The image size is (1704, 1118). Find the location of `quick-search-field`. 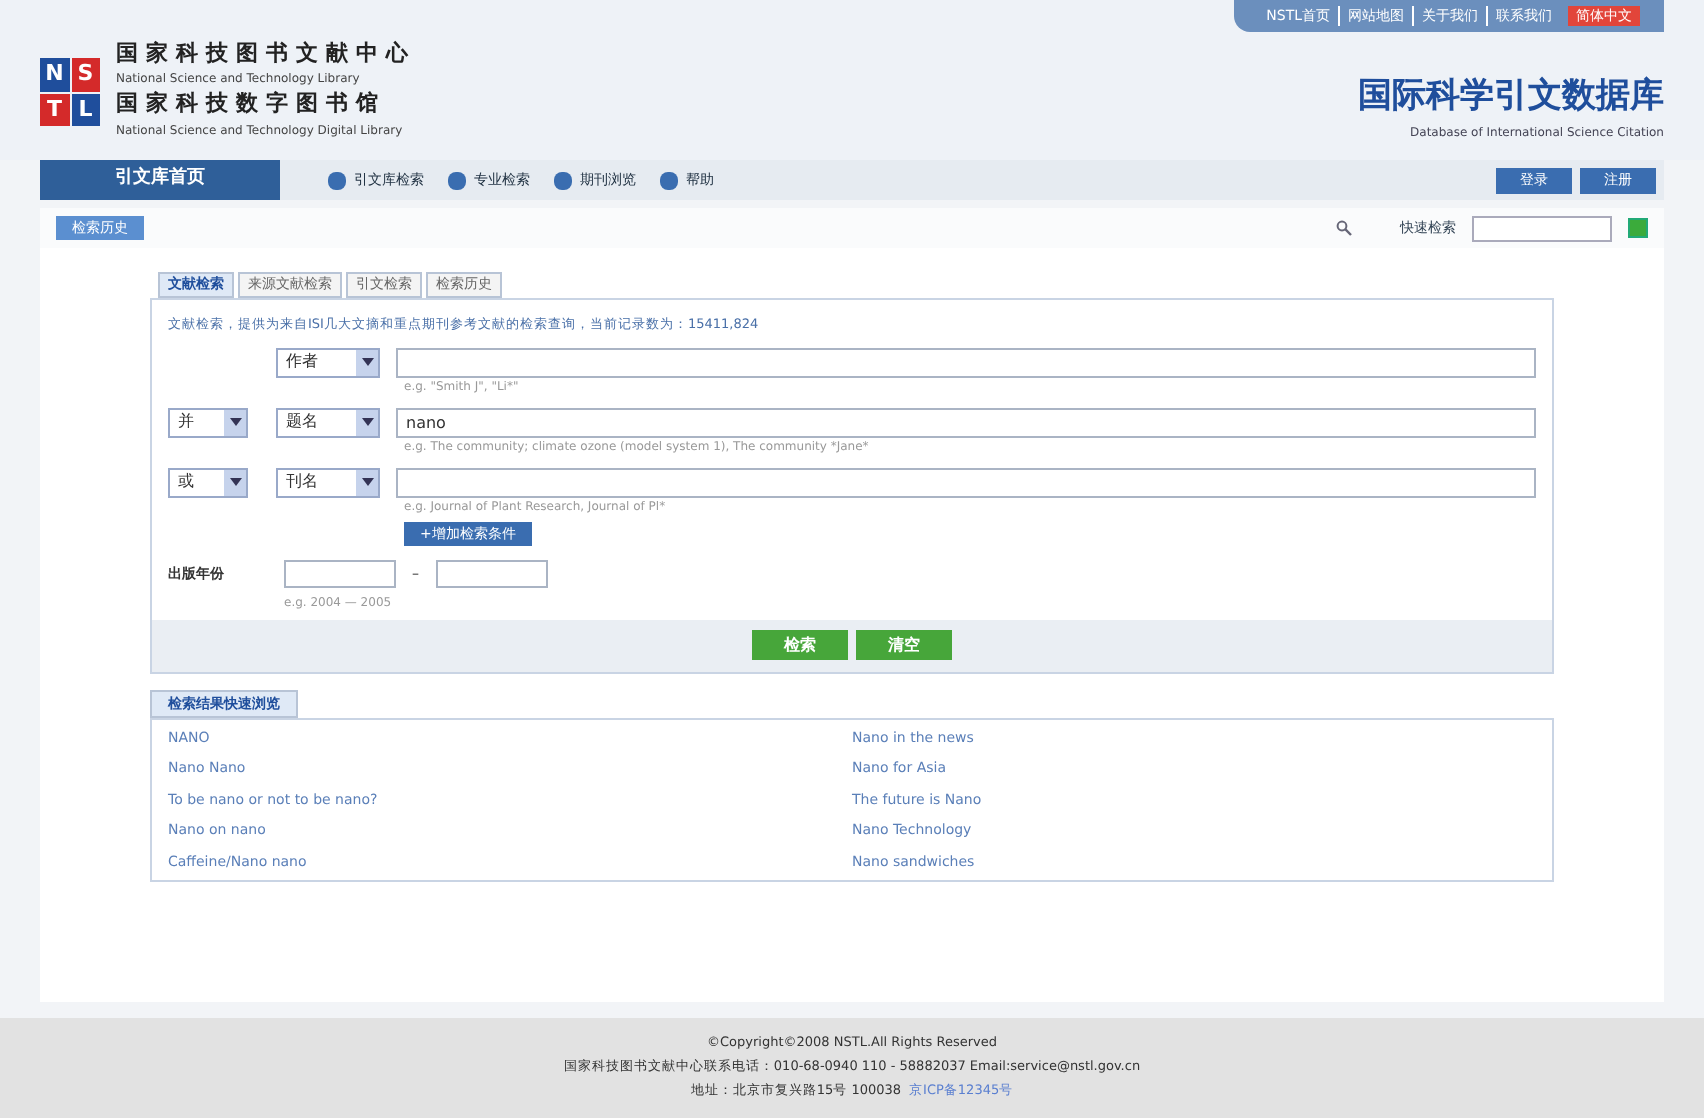

quick-search-field is located at coordinates (1542, 228).